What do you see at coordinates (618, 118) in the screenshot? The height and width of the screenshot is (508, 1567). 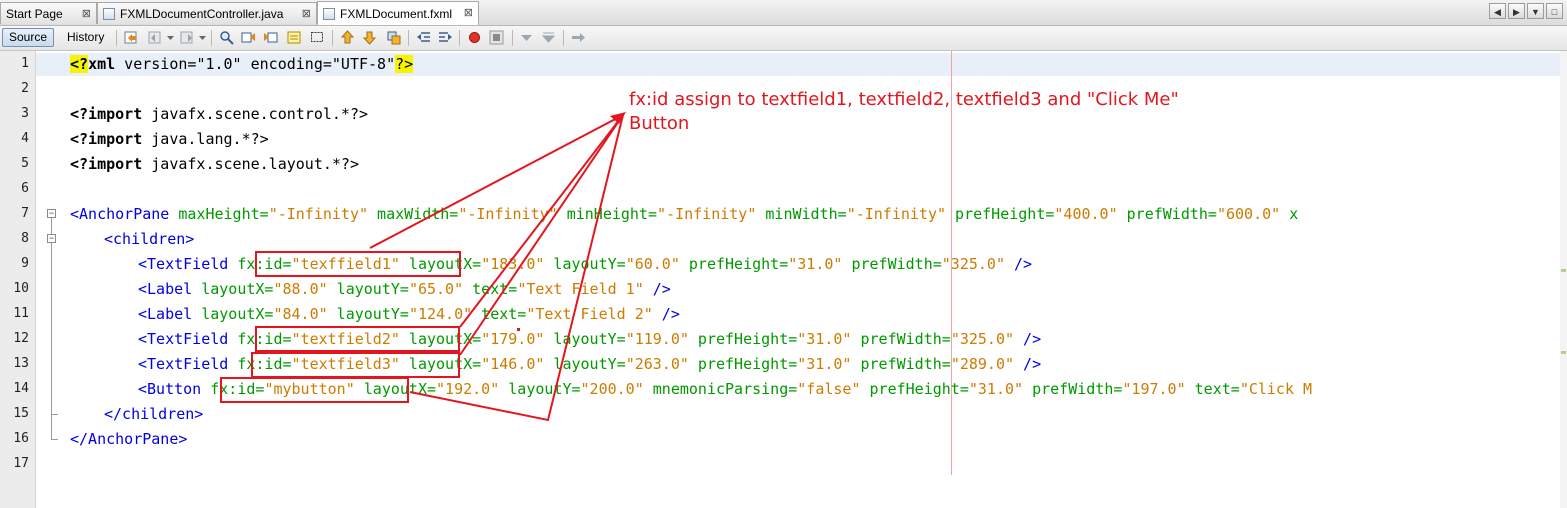 I see `arrow-head` at bounding box center [618, 118].